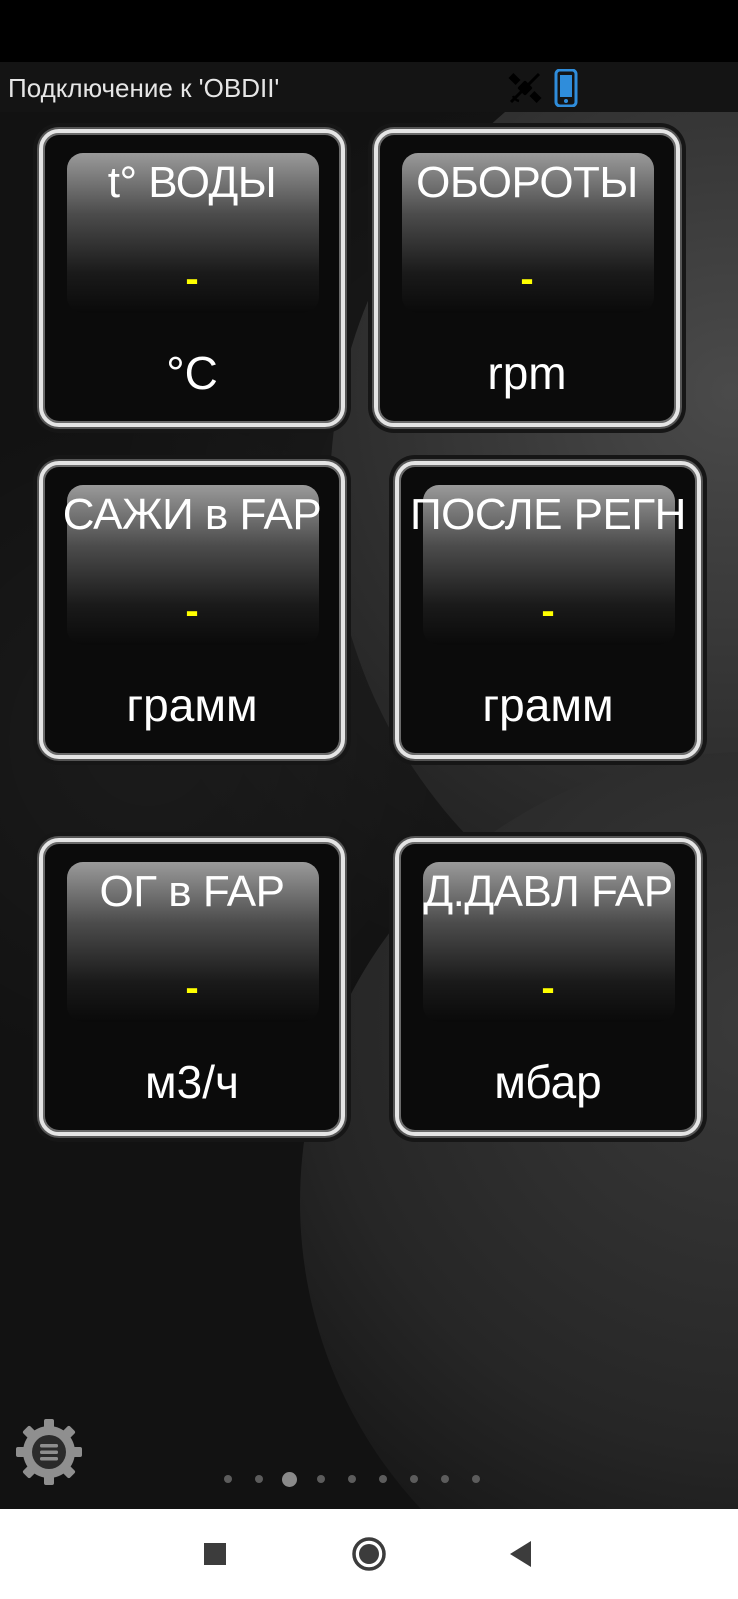  I want to click on gauge-exhaust-flow: ОГ в FAP - м3/ч, so click(192, 987).